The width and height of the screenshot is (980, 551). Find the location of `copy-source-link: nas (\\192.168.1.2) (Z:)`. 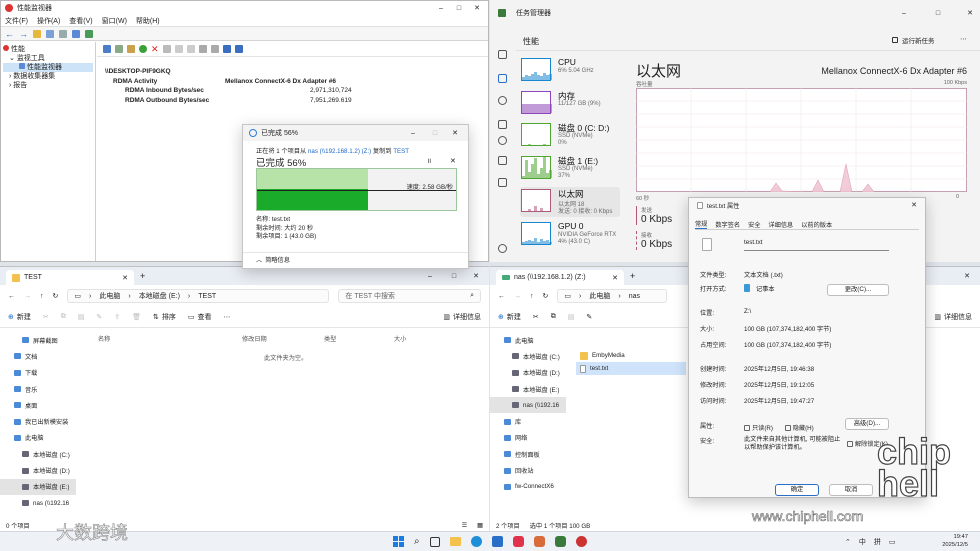

copy-source-link: nas (\\192.168.1.2) (Z:) is located at coordinates (339, 151).